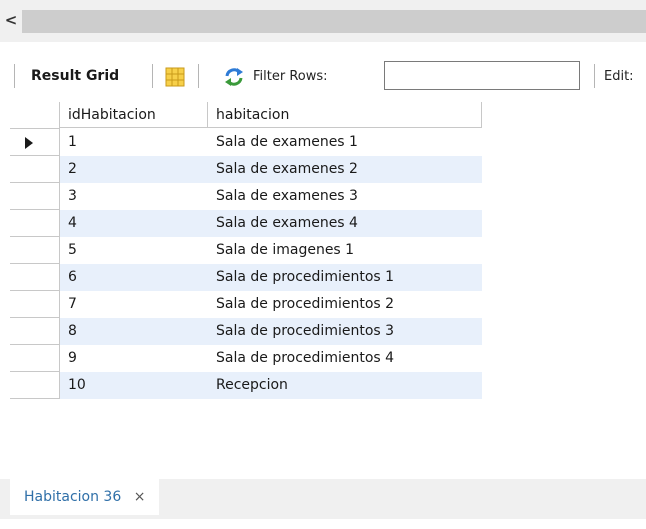  What do you see at coordinates (140, 497) in the screenshot?
I see `close-icon: ×` at bounding box center [140, 497].